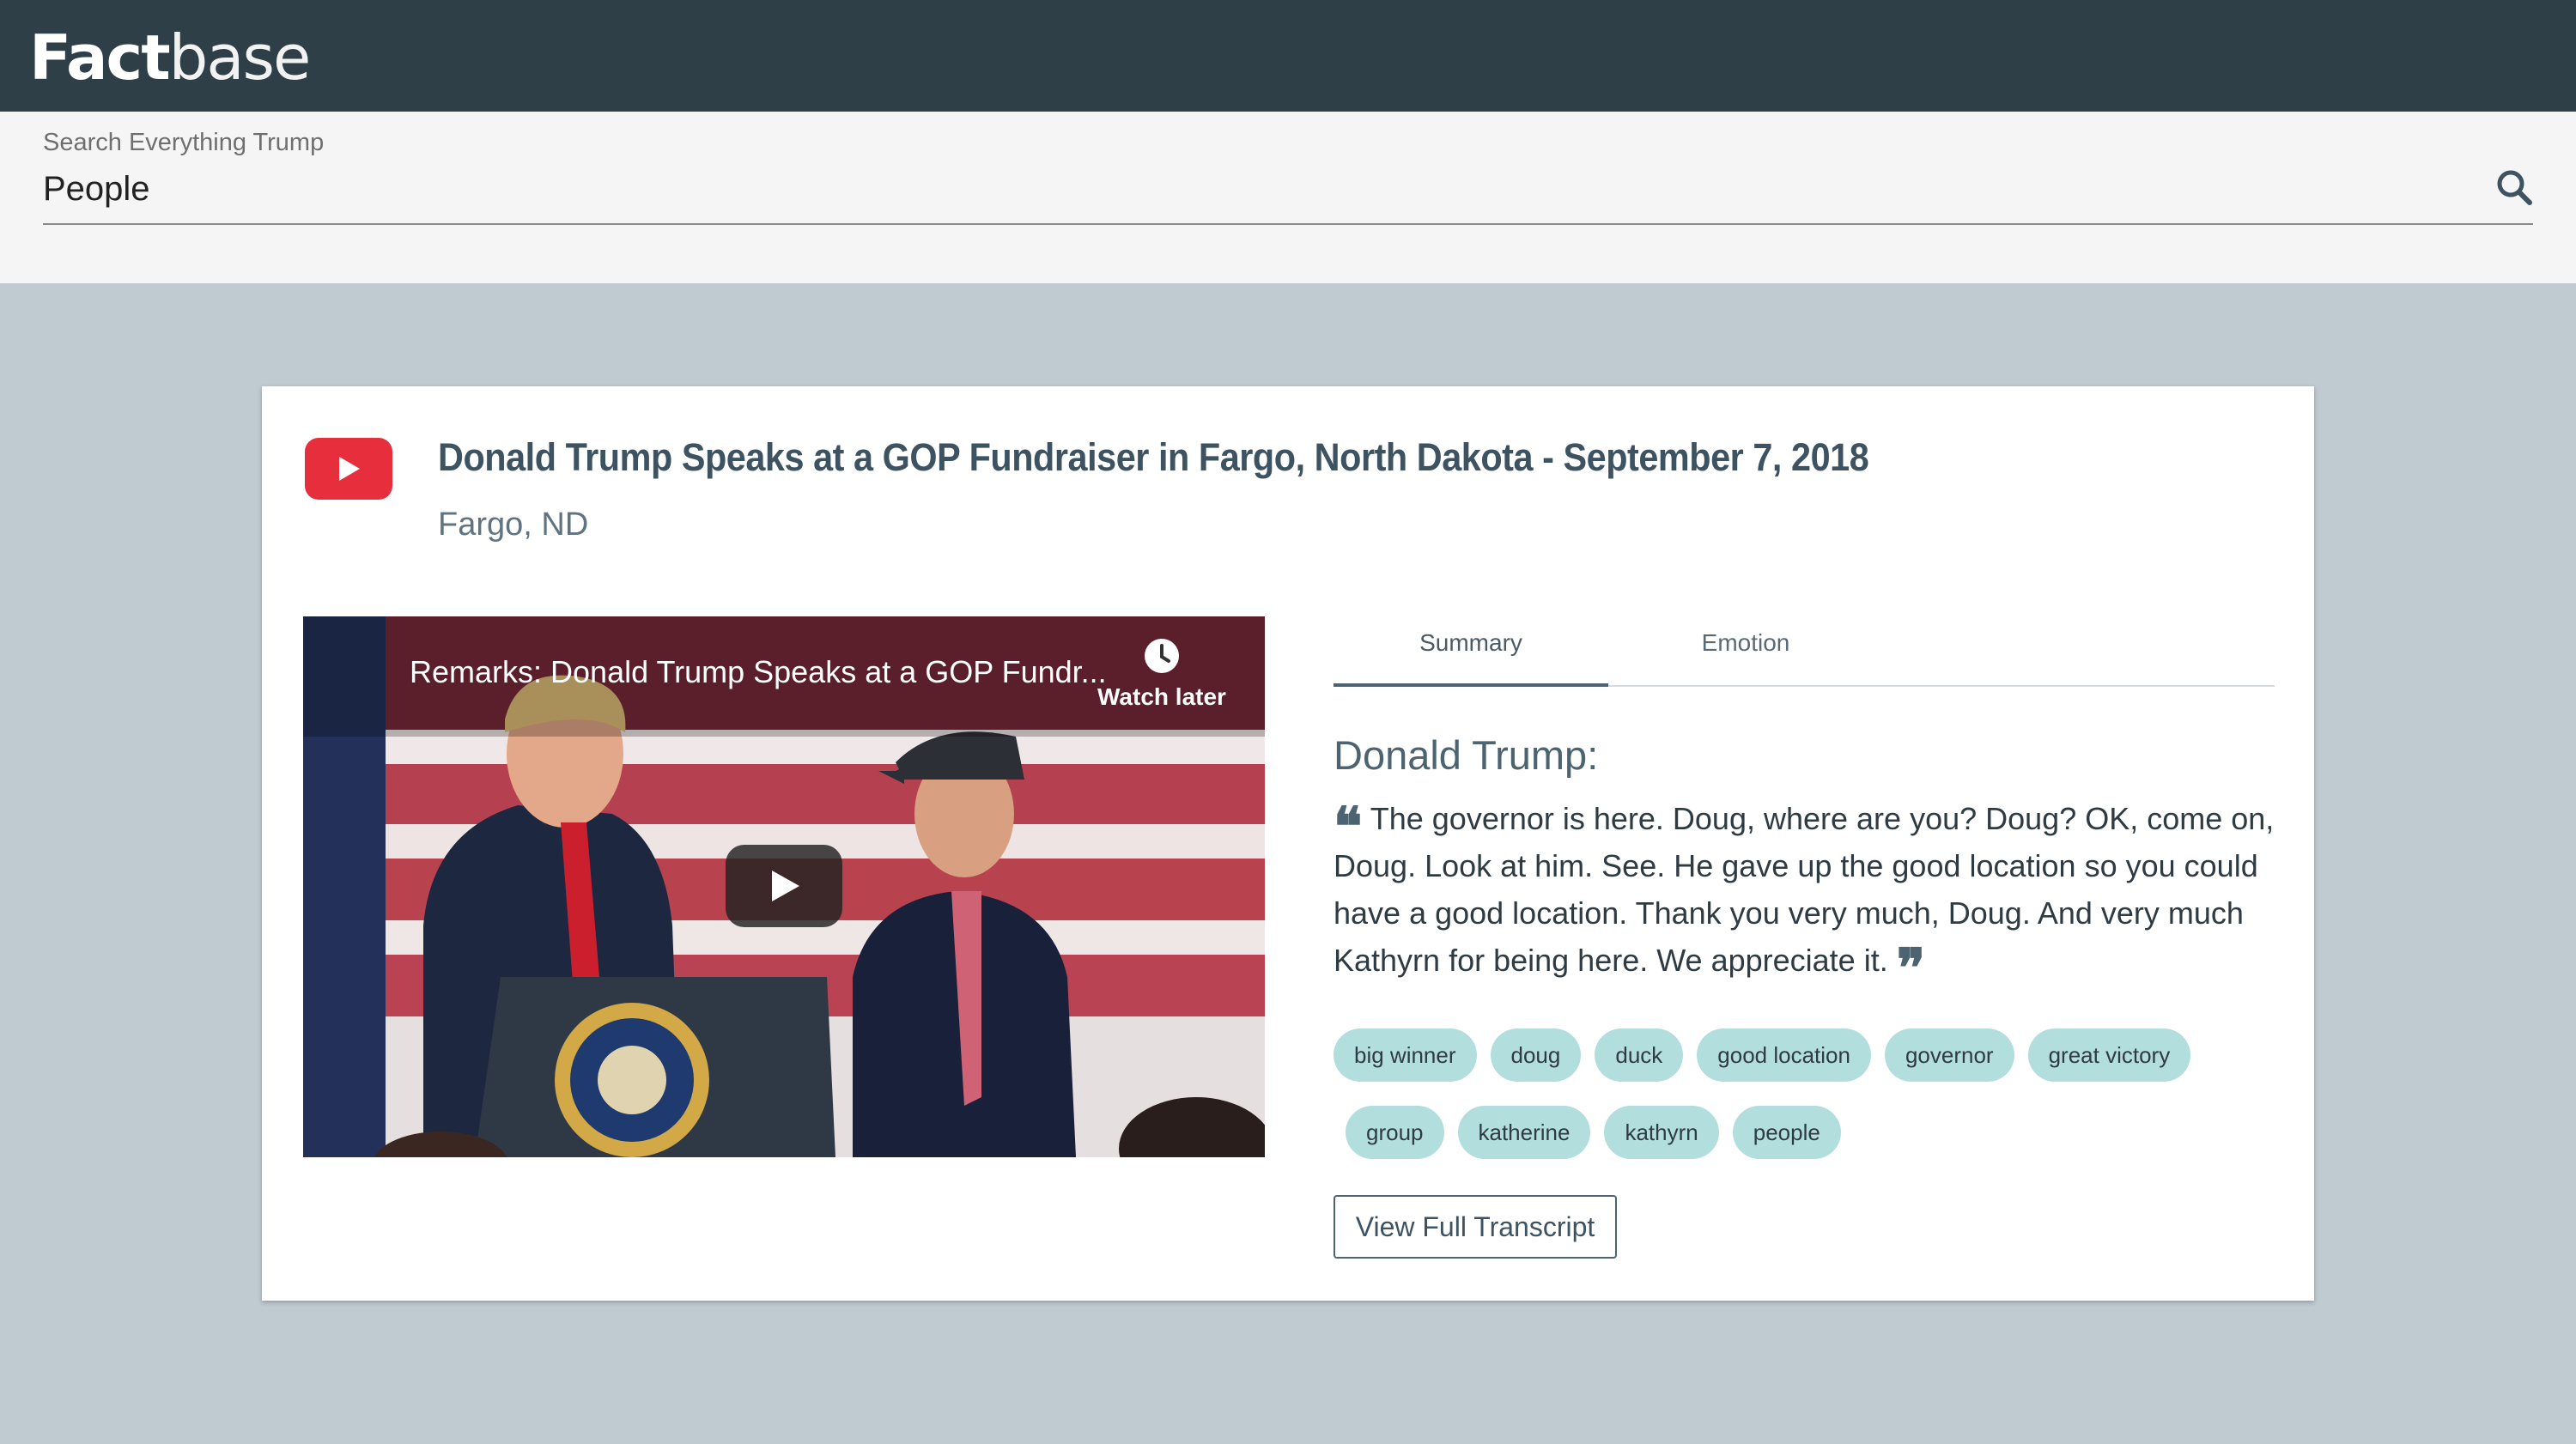 This screenshot has height=1444, width=2576. I want to click on search-label: Search Everything Trump, so click(184, 143).